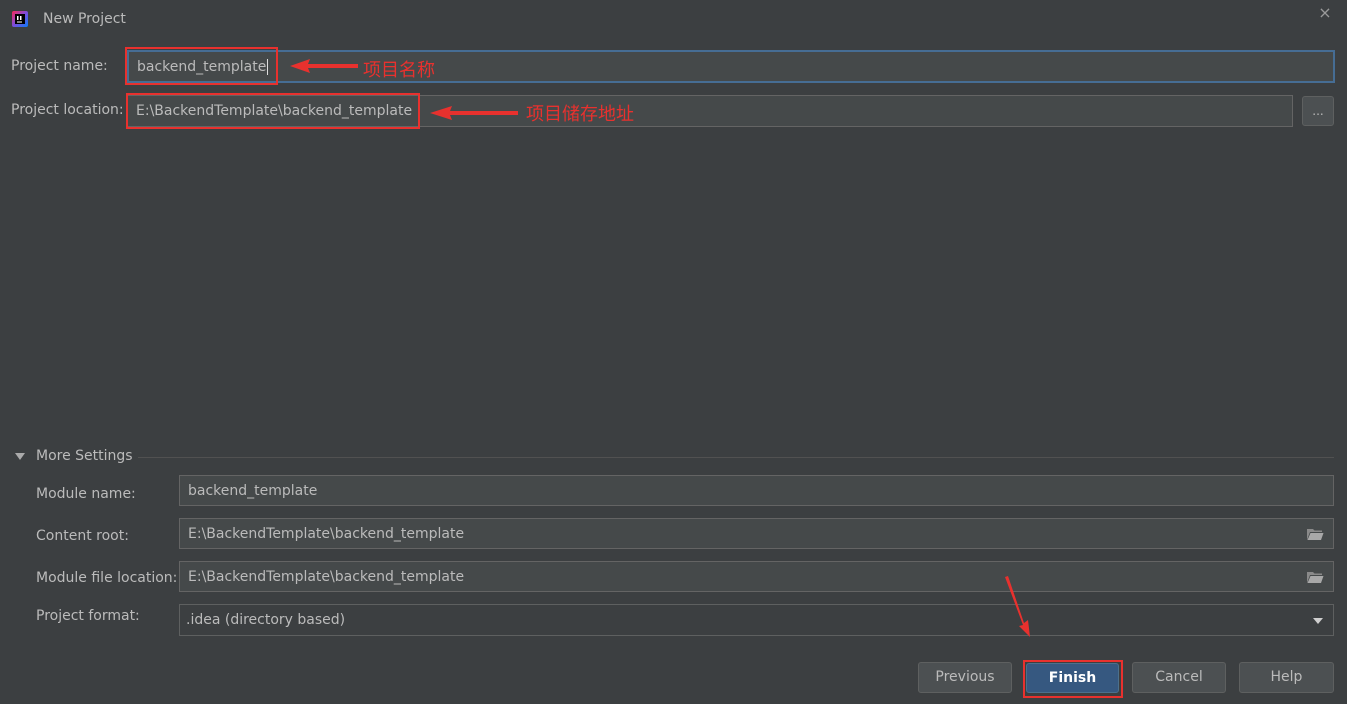  What do you see at coordinates (1286, 677) in the screenshot?
I see `help-button: Help` at bounding box center [1286, 677].